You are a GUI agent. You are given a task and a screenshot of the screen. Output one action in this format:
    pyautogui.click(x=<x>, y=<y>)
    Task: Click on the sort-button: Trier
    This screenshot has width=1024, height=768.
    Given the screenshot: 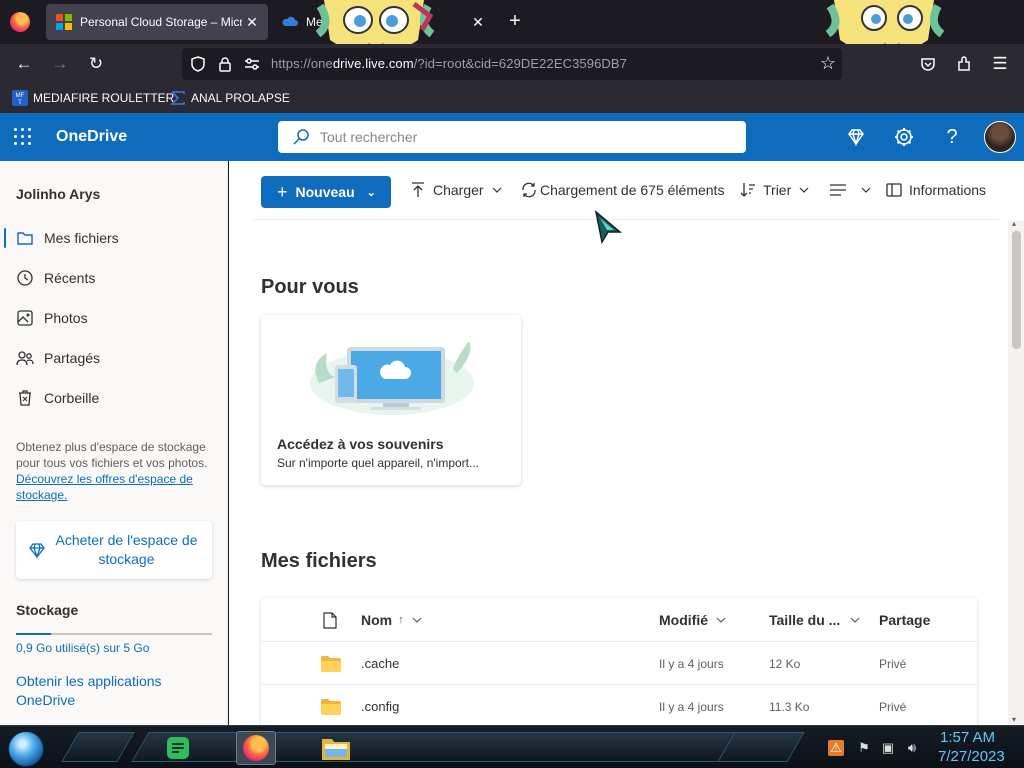 What is the action you would take?
    pyautogui.click(x=774, y=190)
    